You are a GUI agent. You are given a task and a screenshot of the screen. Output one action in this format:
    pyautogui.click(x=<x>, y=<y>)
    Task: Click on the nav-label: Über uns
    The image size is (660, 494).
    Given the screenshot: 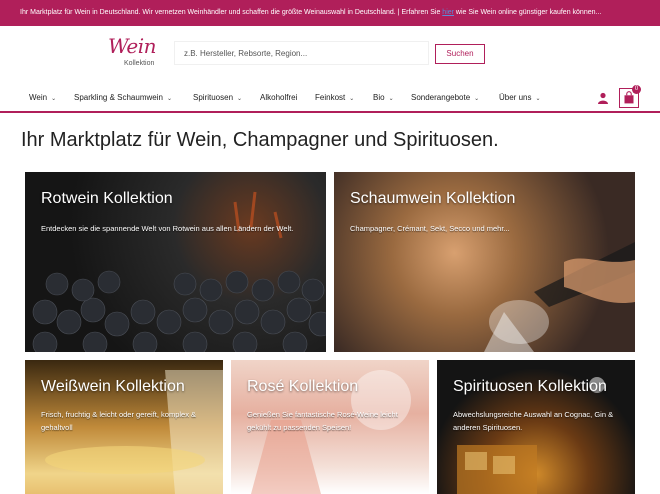 What is the action you would take?
    pyautogui.click(x=515, y=97)
    